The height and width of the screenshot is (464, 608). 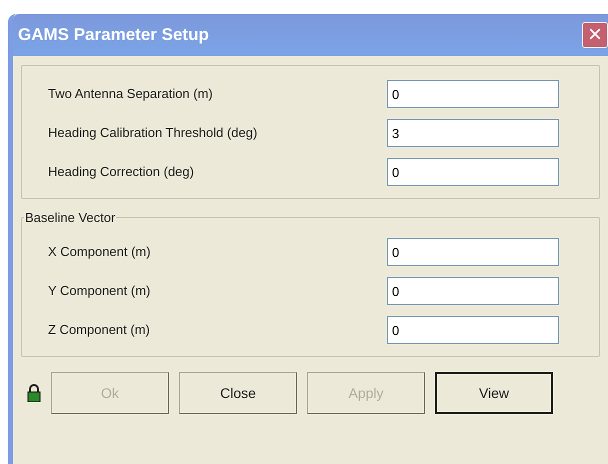 What do you see at coordinates (238, 393) in the screenshot?
I see `dialog-button: Close` at bounding box center [238, 393].